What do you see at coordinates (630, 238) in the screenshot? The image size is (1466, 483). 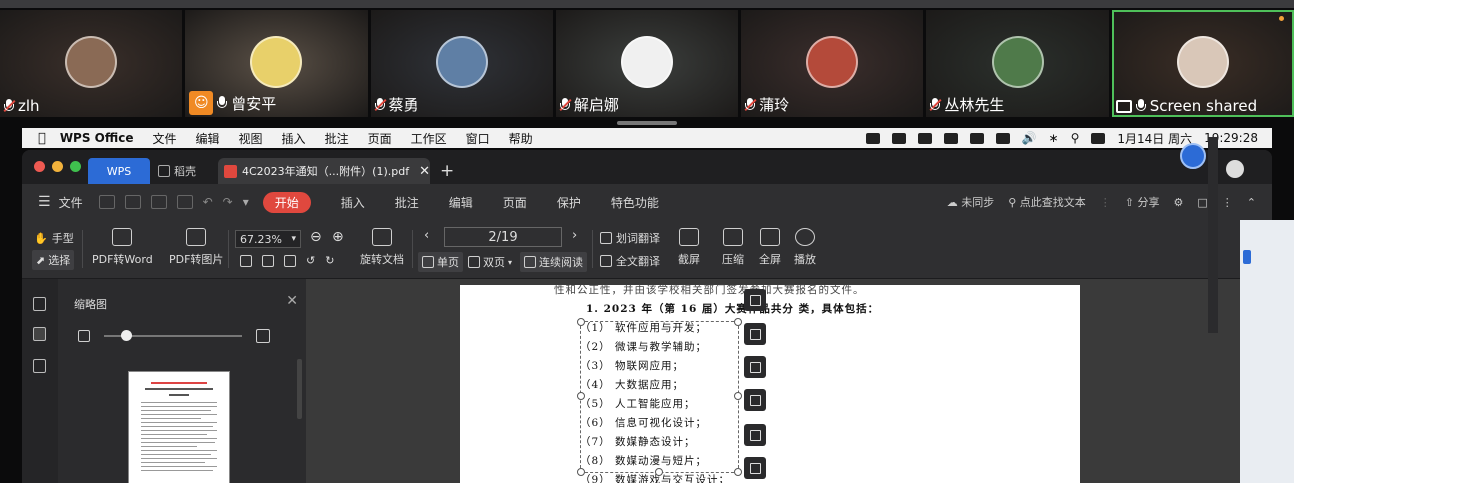 I see `word-translate-button: 划词翻译` at bounding box center [630, 238].